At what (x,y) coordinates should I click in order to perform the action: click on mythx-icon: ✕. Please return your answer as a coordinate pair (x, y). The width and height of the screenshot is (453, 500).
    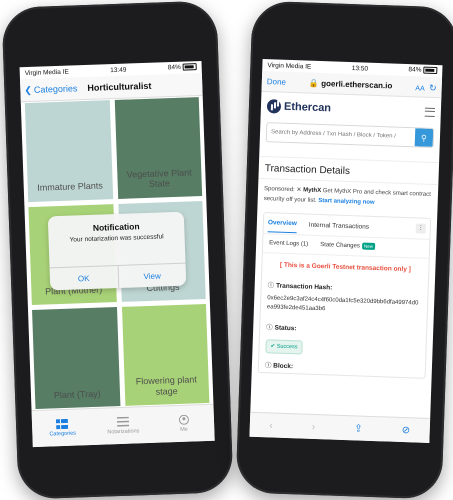
    Looking at the image, I should click on (299, 190).